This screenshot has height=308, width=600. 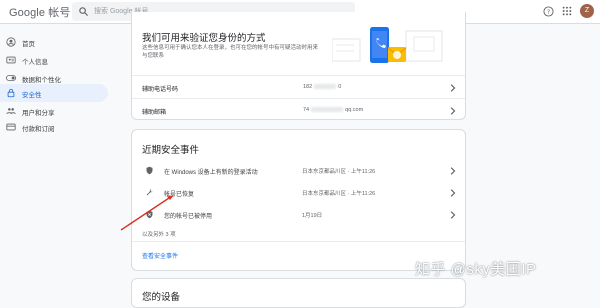 I want to click on lock-icon, so click(x=11, y=93).